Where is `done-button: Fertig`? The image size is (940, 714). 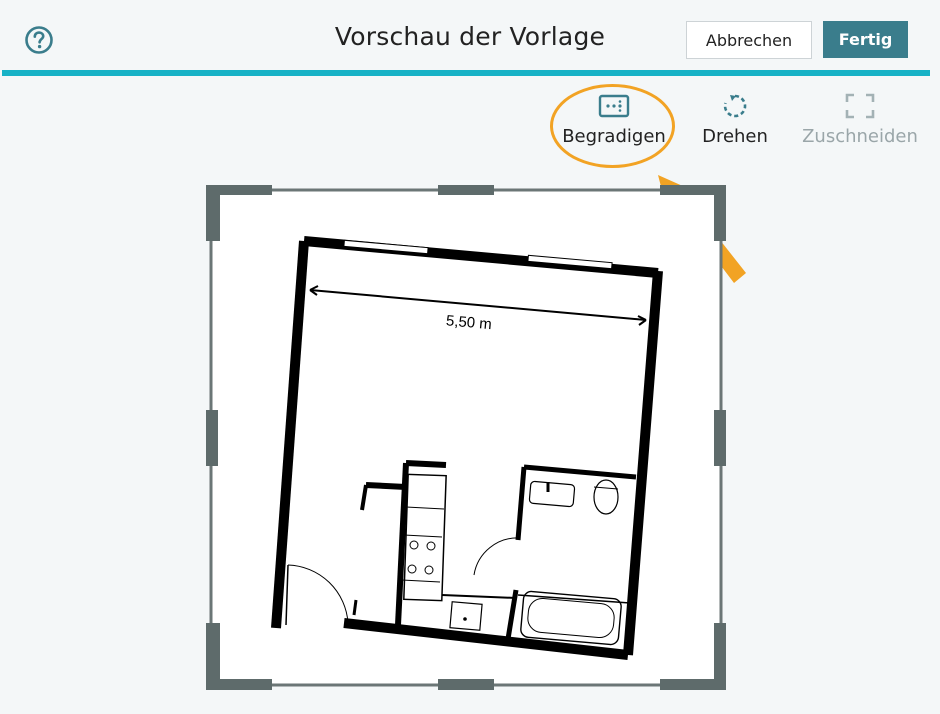 done-button: Fertig is located at coordinates (865, 39).